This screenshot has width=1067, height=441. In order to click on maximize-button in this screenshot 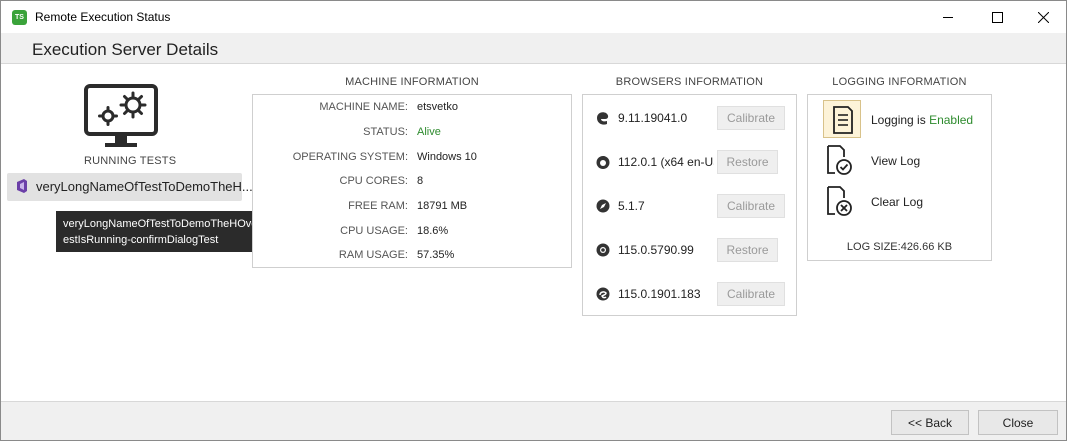, I will do `click(997, 17)`.